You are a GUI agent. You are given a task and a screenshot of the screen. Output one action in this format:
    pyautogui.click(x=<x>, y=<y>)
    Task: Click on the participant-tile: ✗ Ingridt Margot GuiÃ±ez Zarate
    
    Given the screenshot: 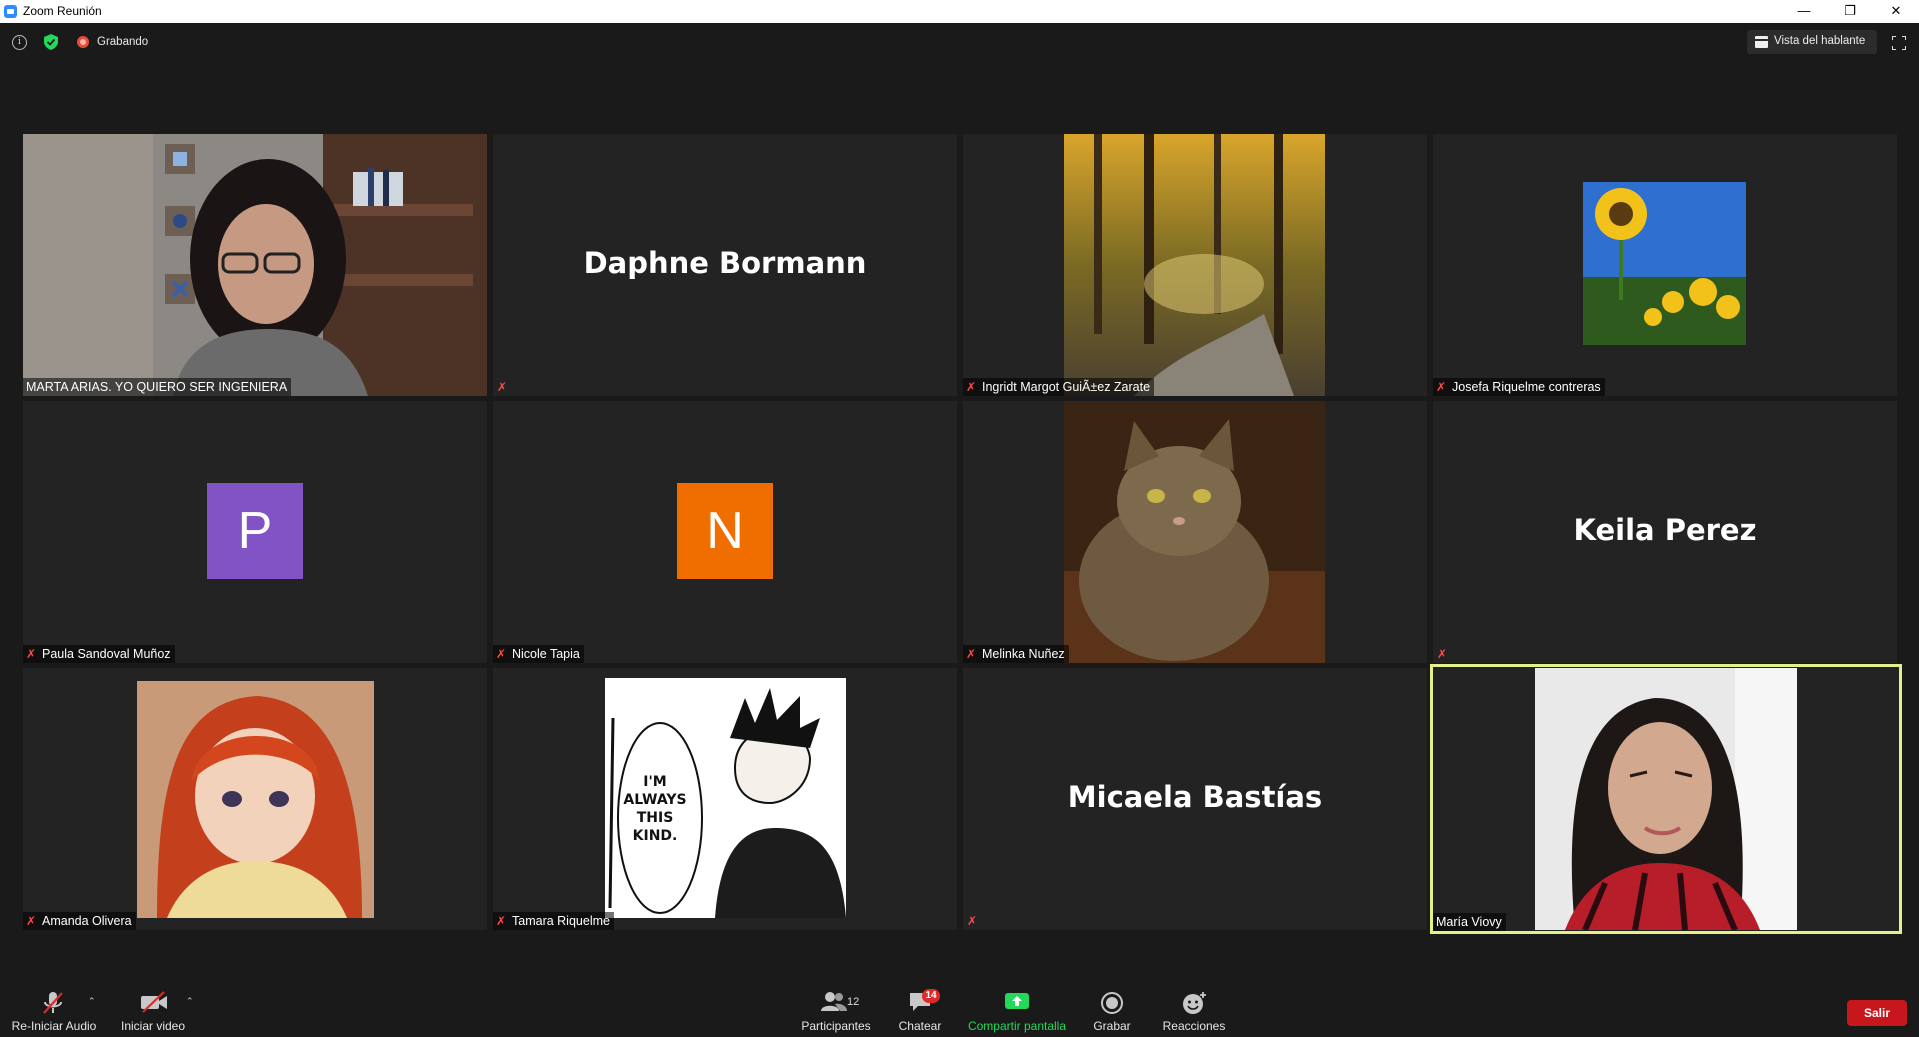 What is the action you would take?
    pyautogui.click(x=1195, y=265)
    